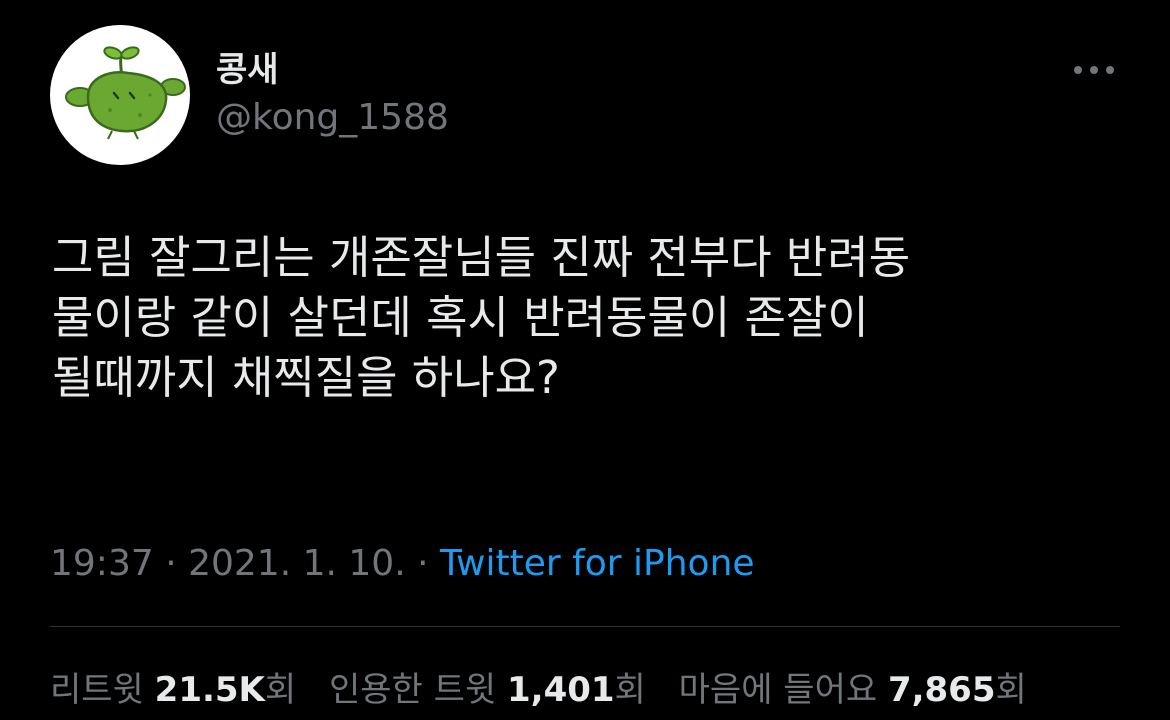  Describe the element at coordinates (125, 93) in the screenshot. I see `sprout-bean-icon` at that location.